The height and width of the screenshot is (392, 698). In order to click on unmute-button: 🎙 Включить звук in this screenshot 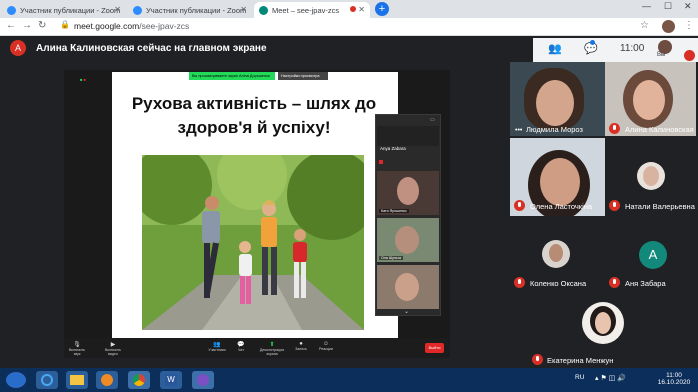, I will do `click(77, 348)`.